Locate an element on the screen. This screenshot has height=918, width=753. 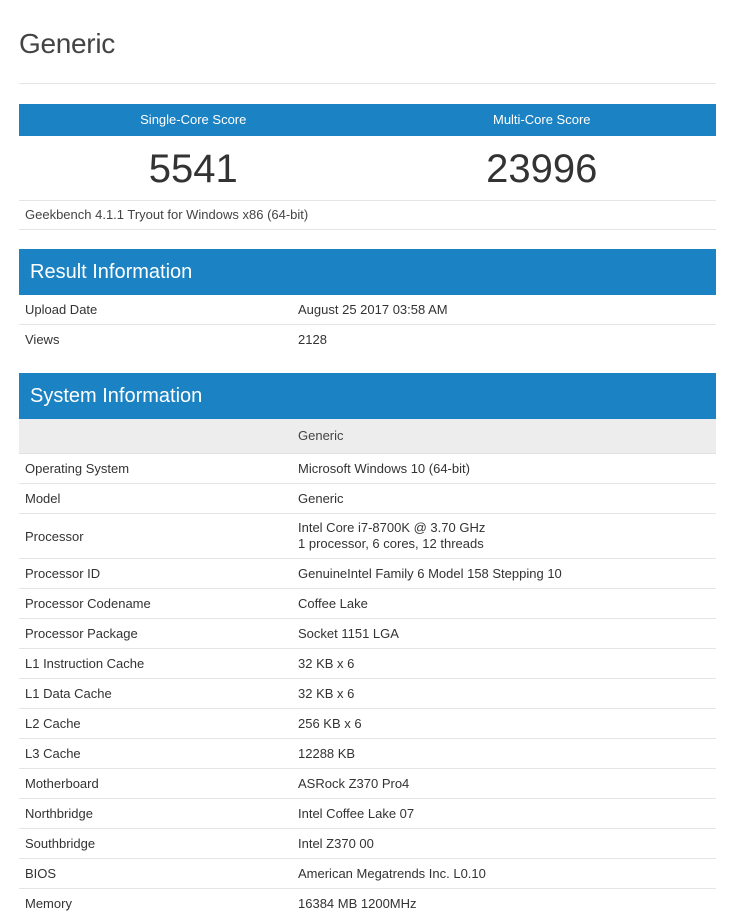
section-heading: System Information is located at coordinates (367, 396).